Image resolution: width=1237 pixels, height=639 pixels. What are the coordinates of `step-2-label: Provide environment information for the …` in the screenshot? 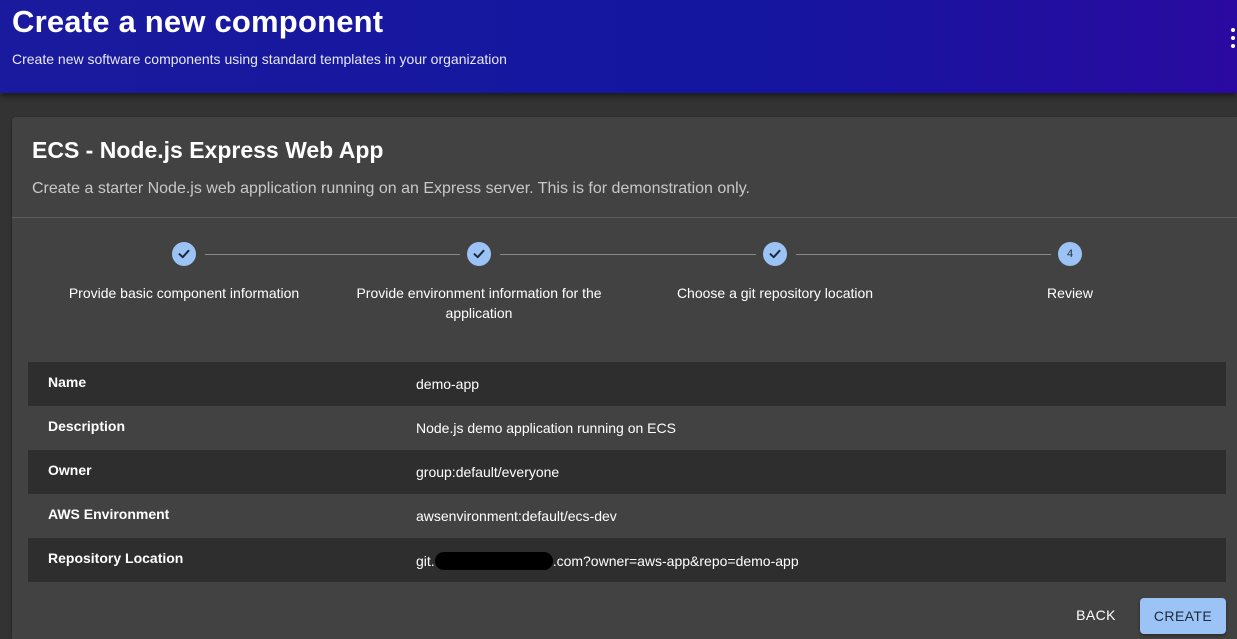 It's located at (479, 303).